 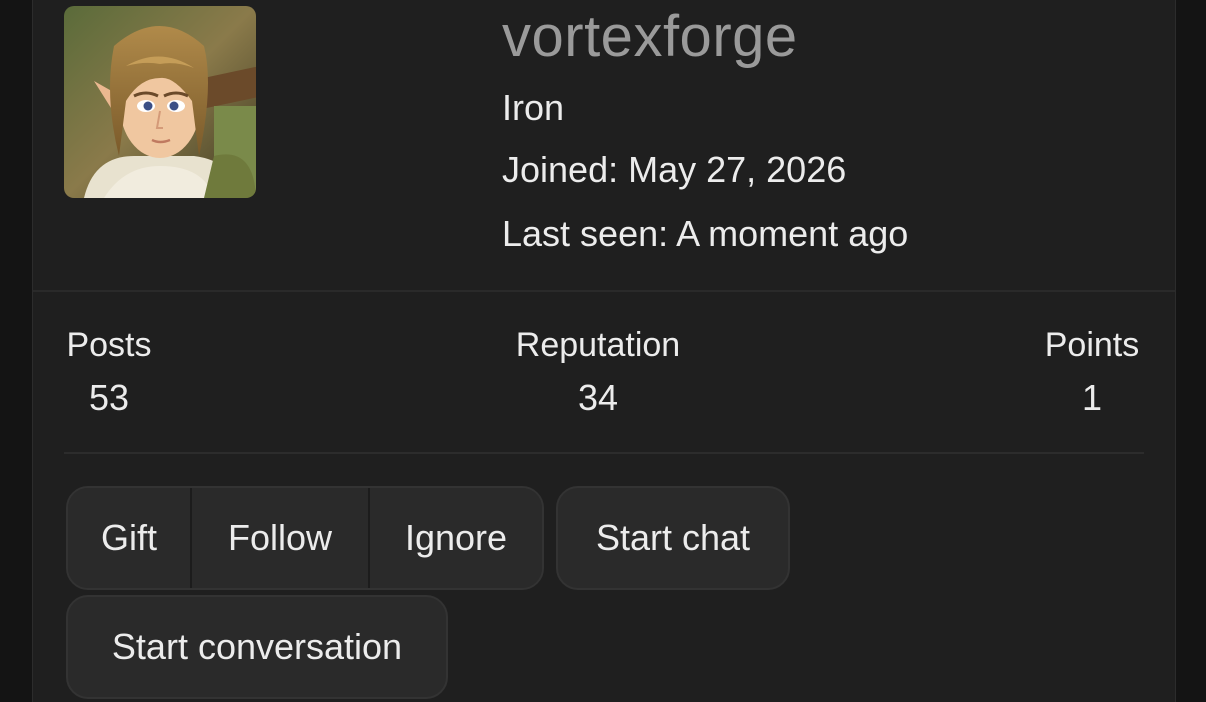 What do you see at coordinates (109, 372) in the screenshot?
I see `stat-posts: Posts 53` at bounding box center [109, 372].